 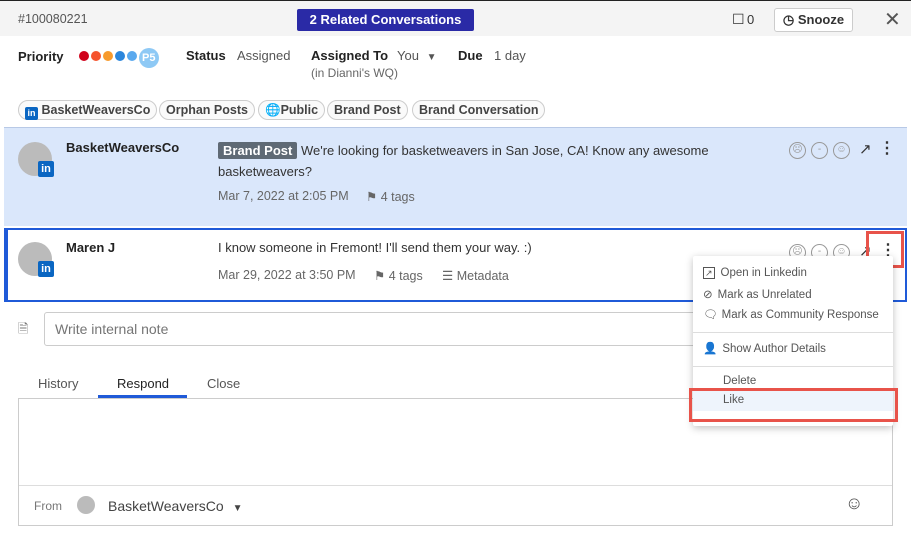 I want to click on menu-item-mark-unrelated: ⊘ Mark as Unrelated, so click(x=757, y=294).